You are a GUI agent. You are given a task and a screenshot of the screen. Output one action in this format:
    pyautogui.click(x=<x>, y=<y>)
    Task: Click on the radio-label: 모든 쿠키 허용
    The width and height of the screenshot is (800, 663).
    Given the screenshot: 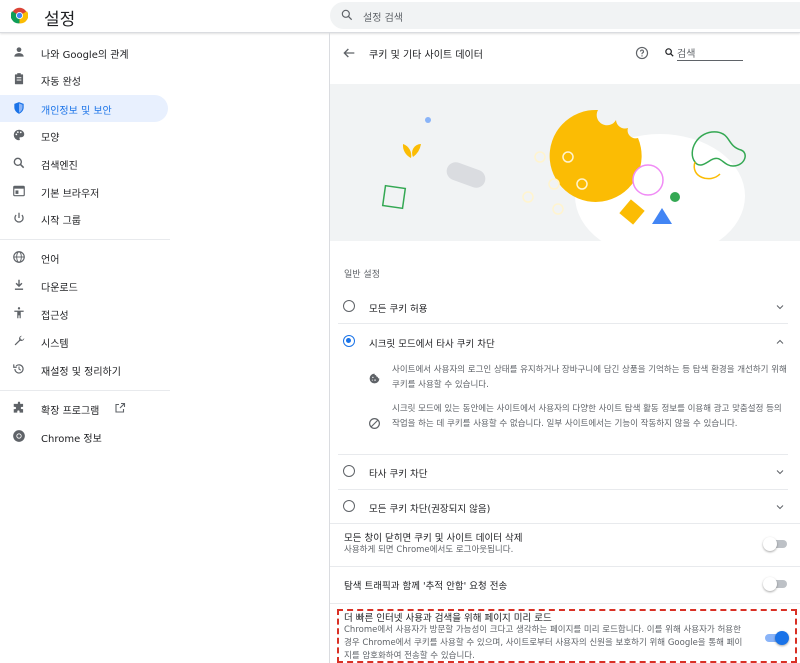 What is the action you would take?
    pyautogui.click(x=398, y=309)
    